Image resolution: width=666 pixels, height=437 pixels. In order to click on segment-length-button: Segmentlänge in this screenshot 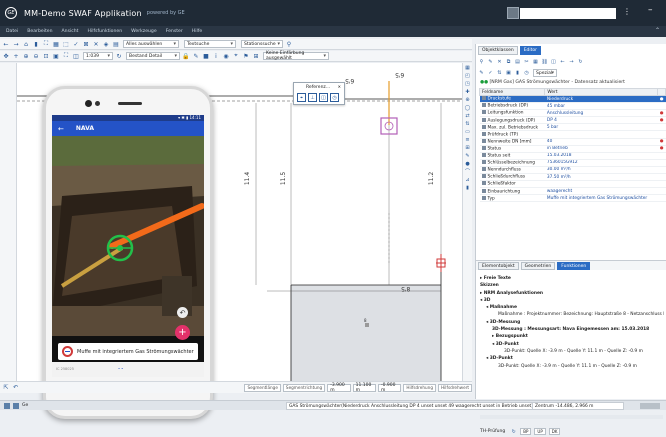, I will do `click(262, 387)`.